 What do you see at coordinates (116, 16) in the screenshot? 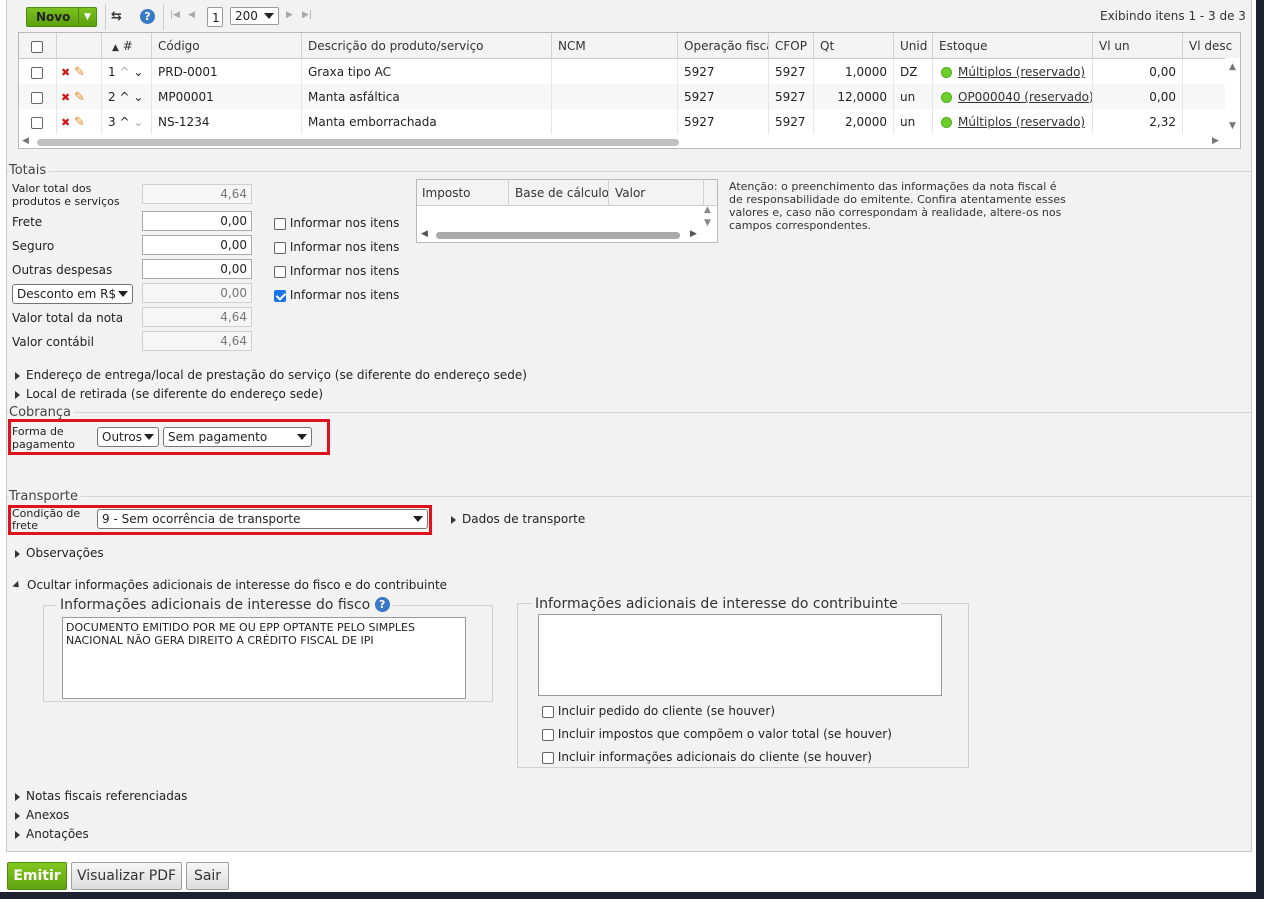
I see `refresh-icon: ⇆` at bounding box center [116, 16].